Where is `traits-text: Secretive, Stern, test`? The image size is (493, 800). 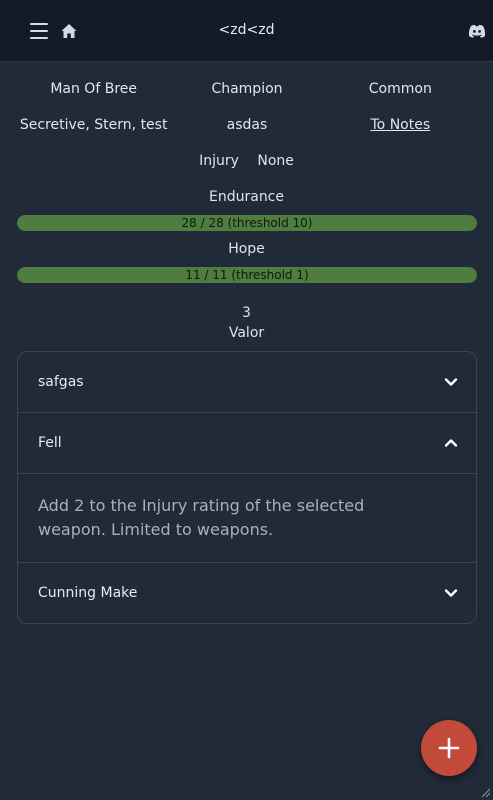
traits-text: Secretive, Stern, test is located at coordinates (93, 125).